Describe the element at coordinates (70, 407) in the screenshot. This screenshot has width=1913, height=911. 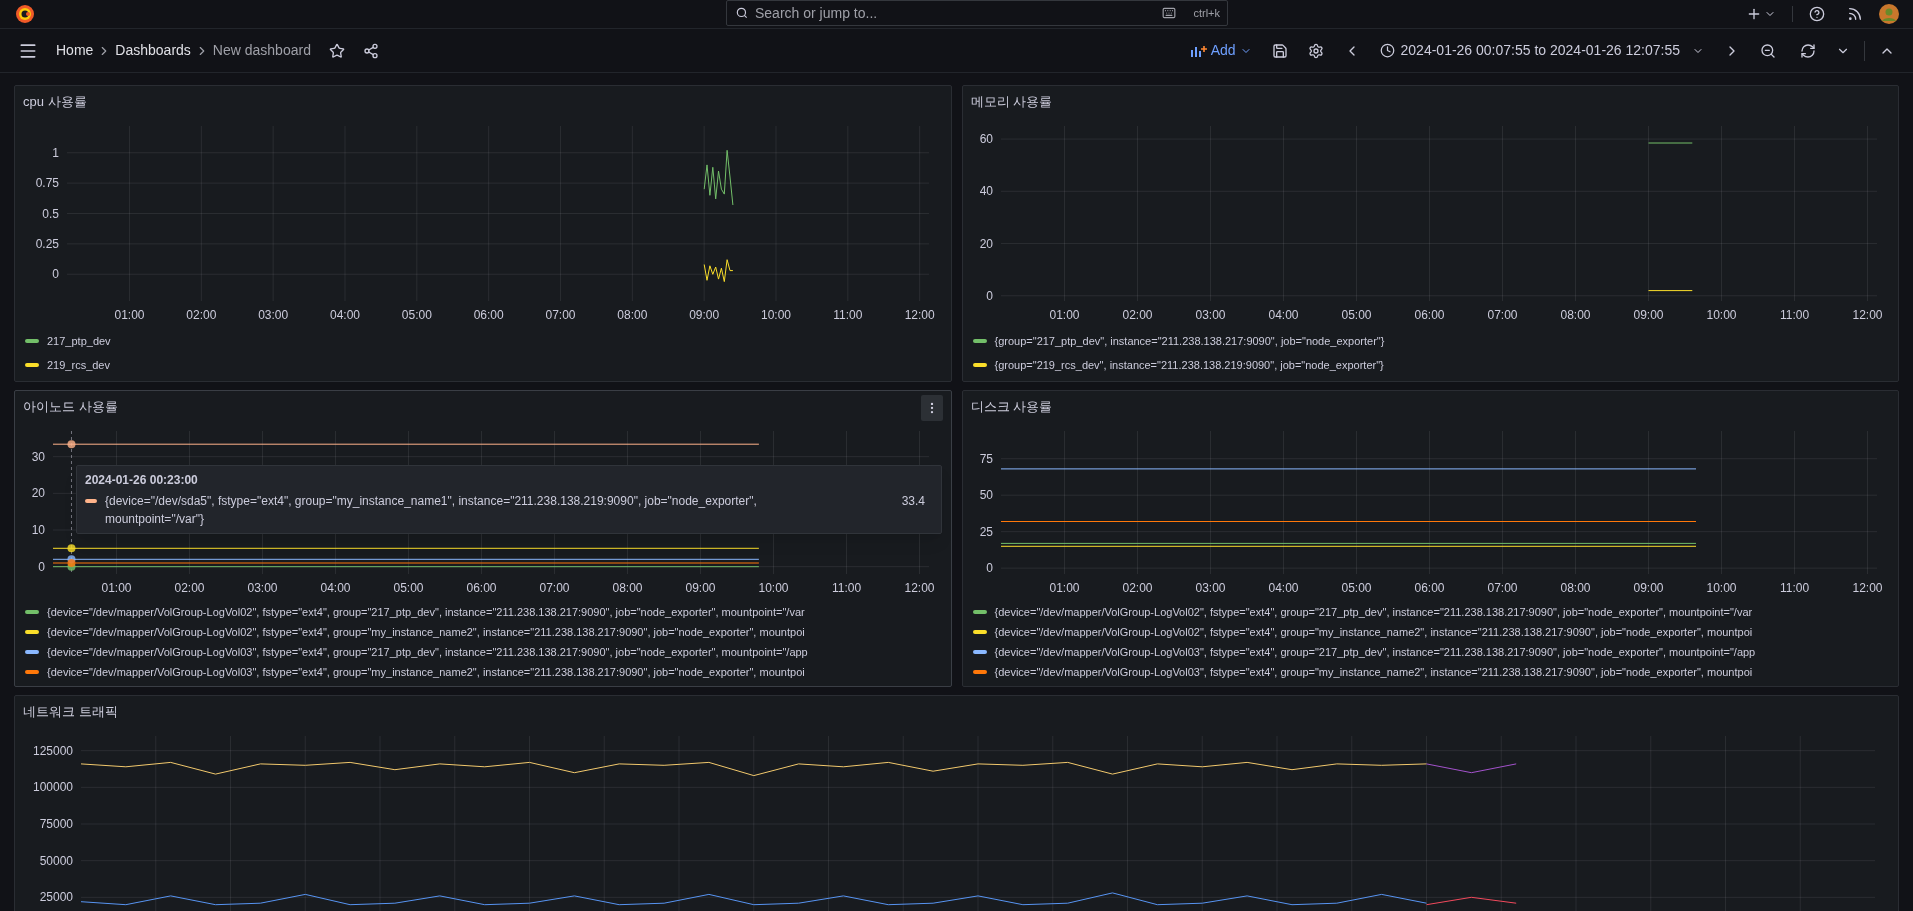
I see `panel-title: 아이노드 사용률` at that location.